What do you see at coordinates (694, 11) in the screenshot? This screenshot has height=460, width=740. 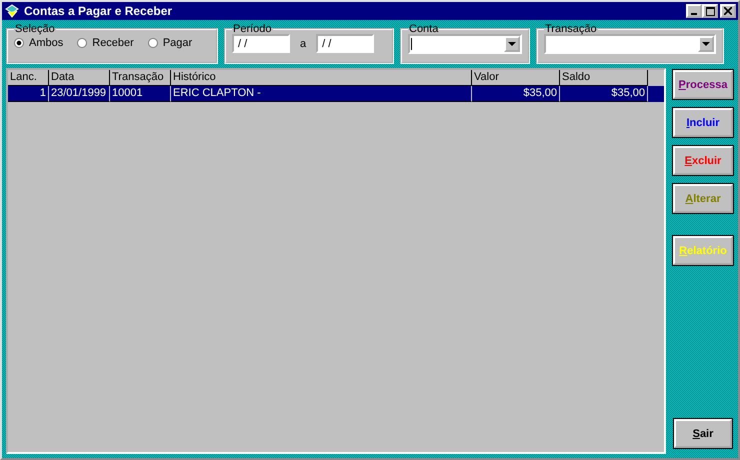 I see `minimize-button` at bounding box center [694, 11].